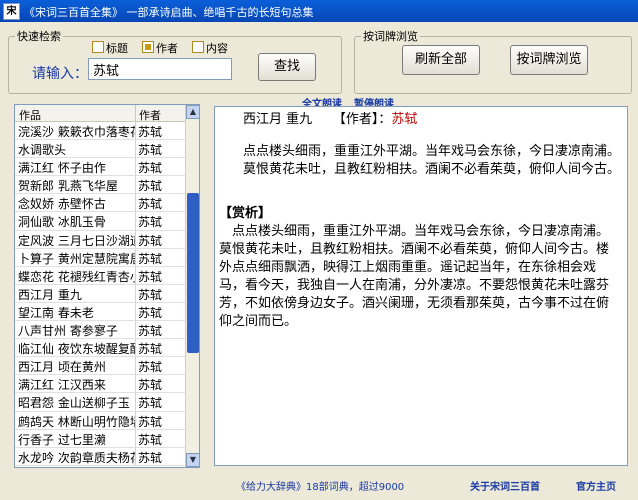 The height and width of the screenshot is (500, 638). I want to click on checkbox-author-label: 作者, so click(167, 48).